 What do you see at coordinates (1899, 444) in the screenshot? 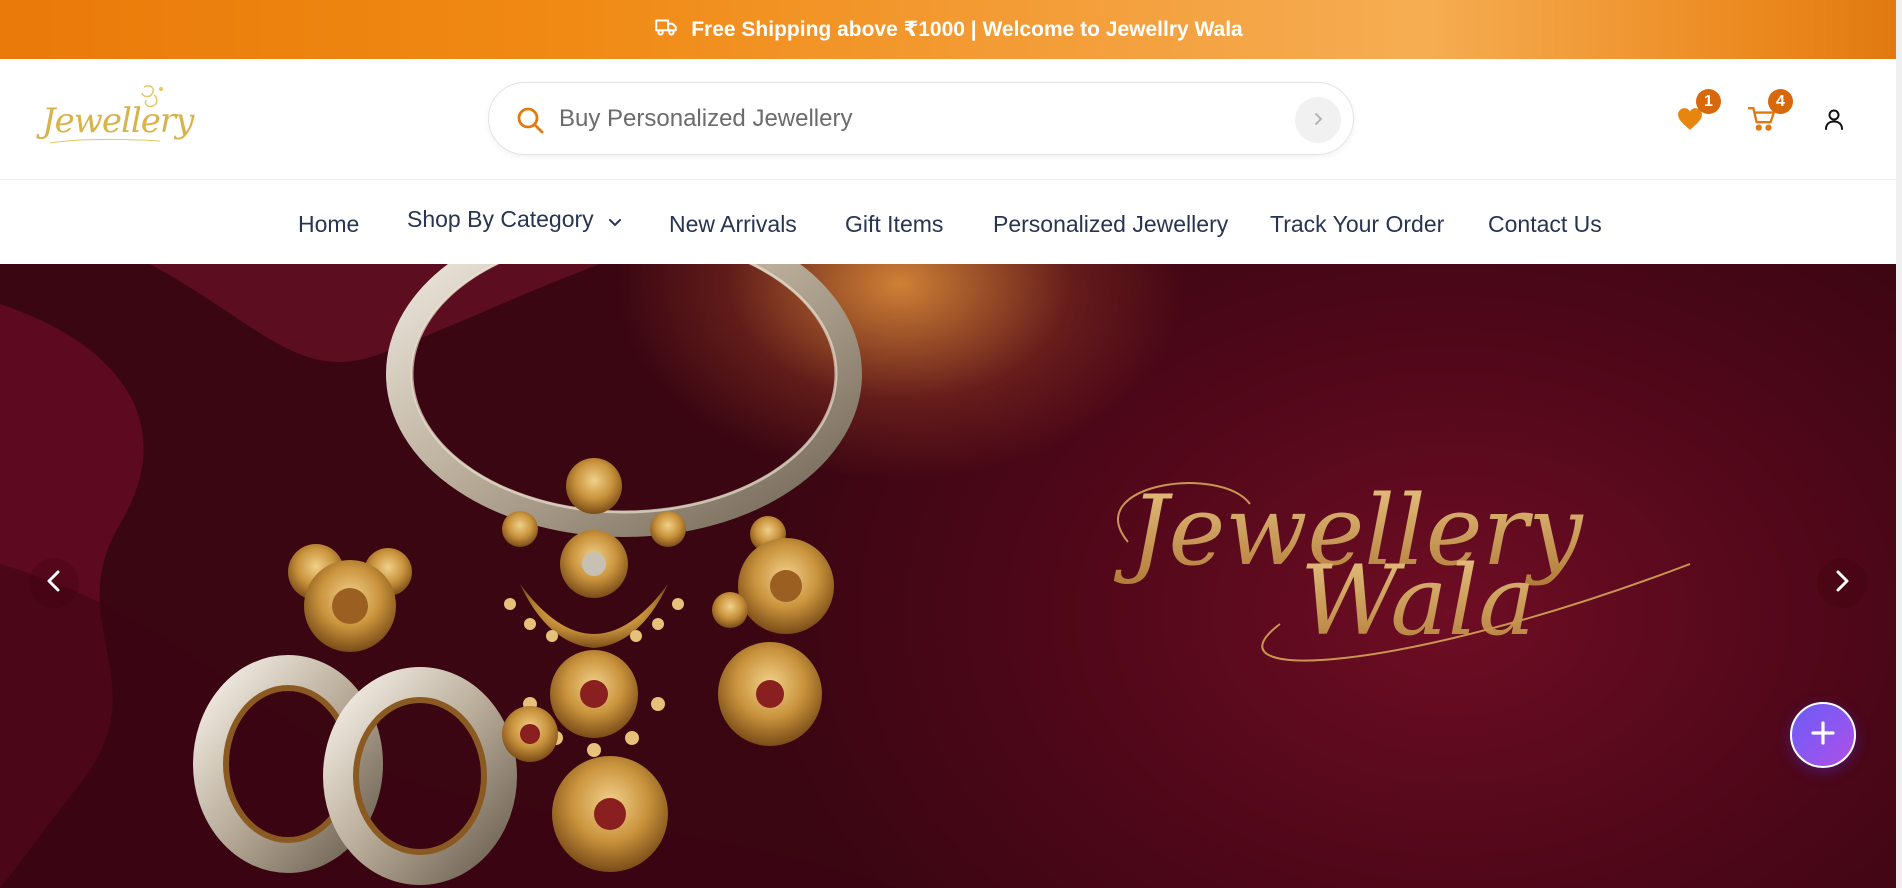
I see `vertical-scrollbar` at bounding box center [1899, 444].